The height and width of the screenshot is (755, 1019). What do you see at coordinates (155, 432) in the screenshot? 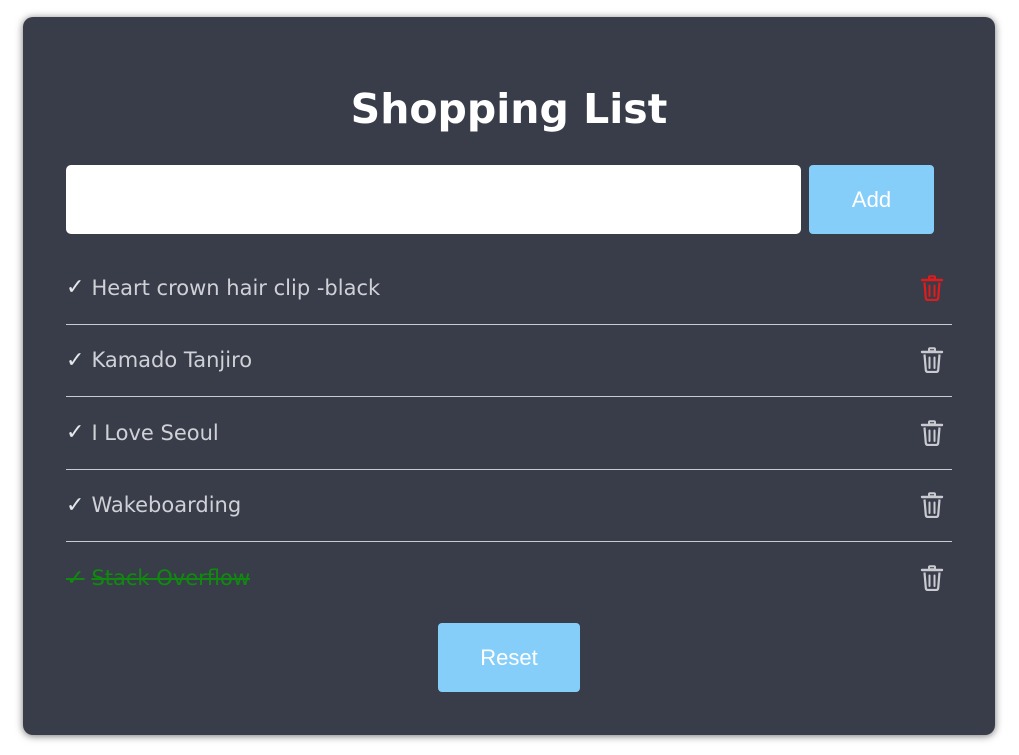
I see `list-item-label: I Love Seoul` at bounding box center [155, 432].